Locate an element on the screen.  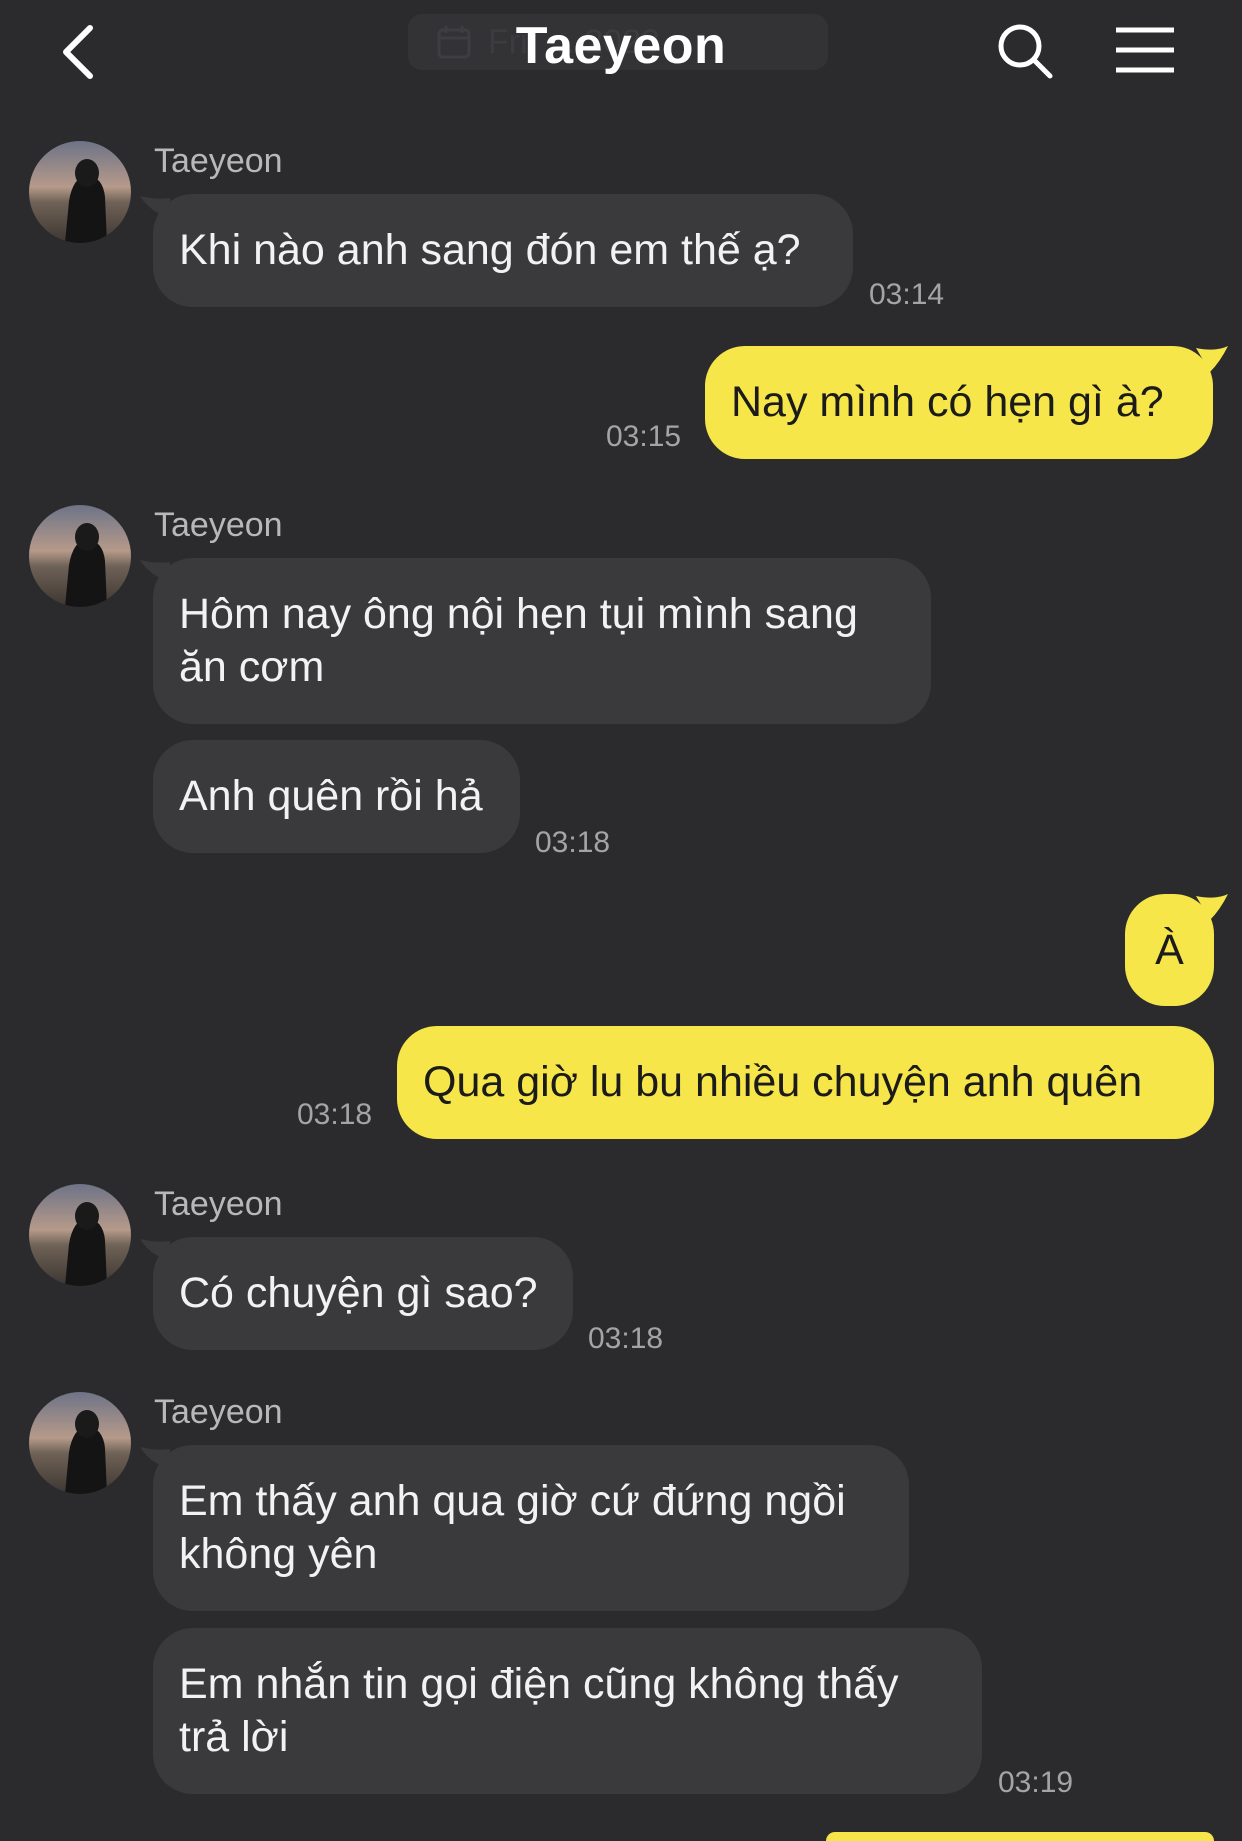
incoming-message: Anh quên rồi hả is located at coordinates (336, 796).